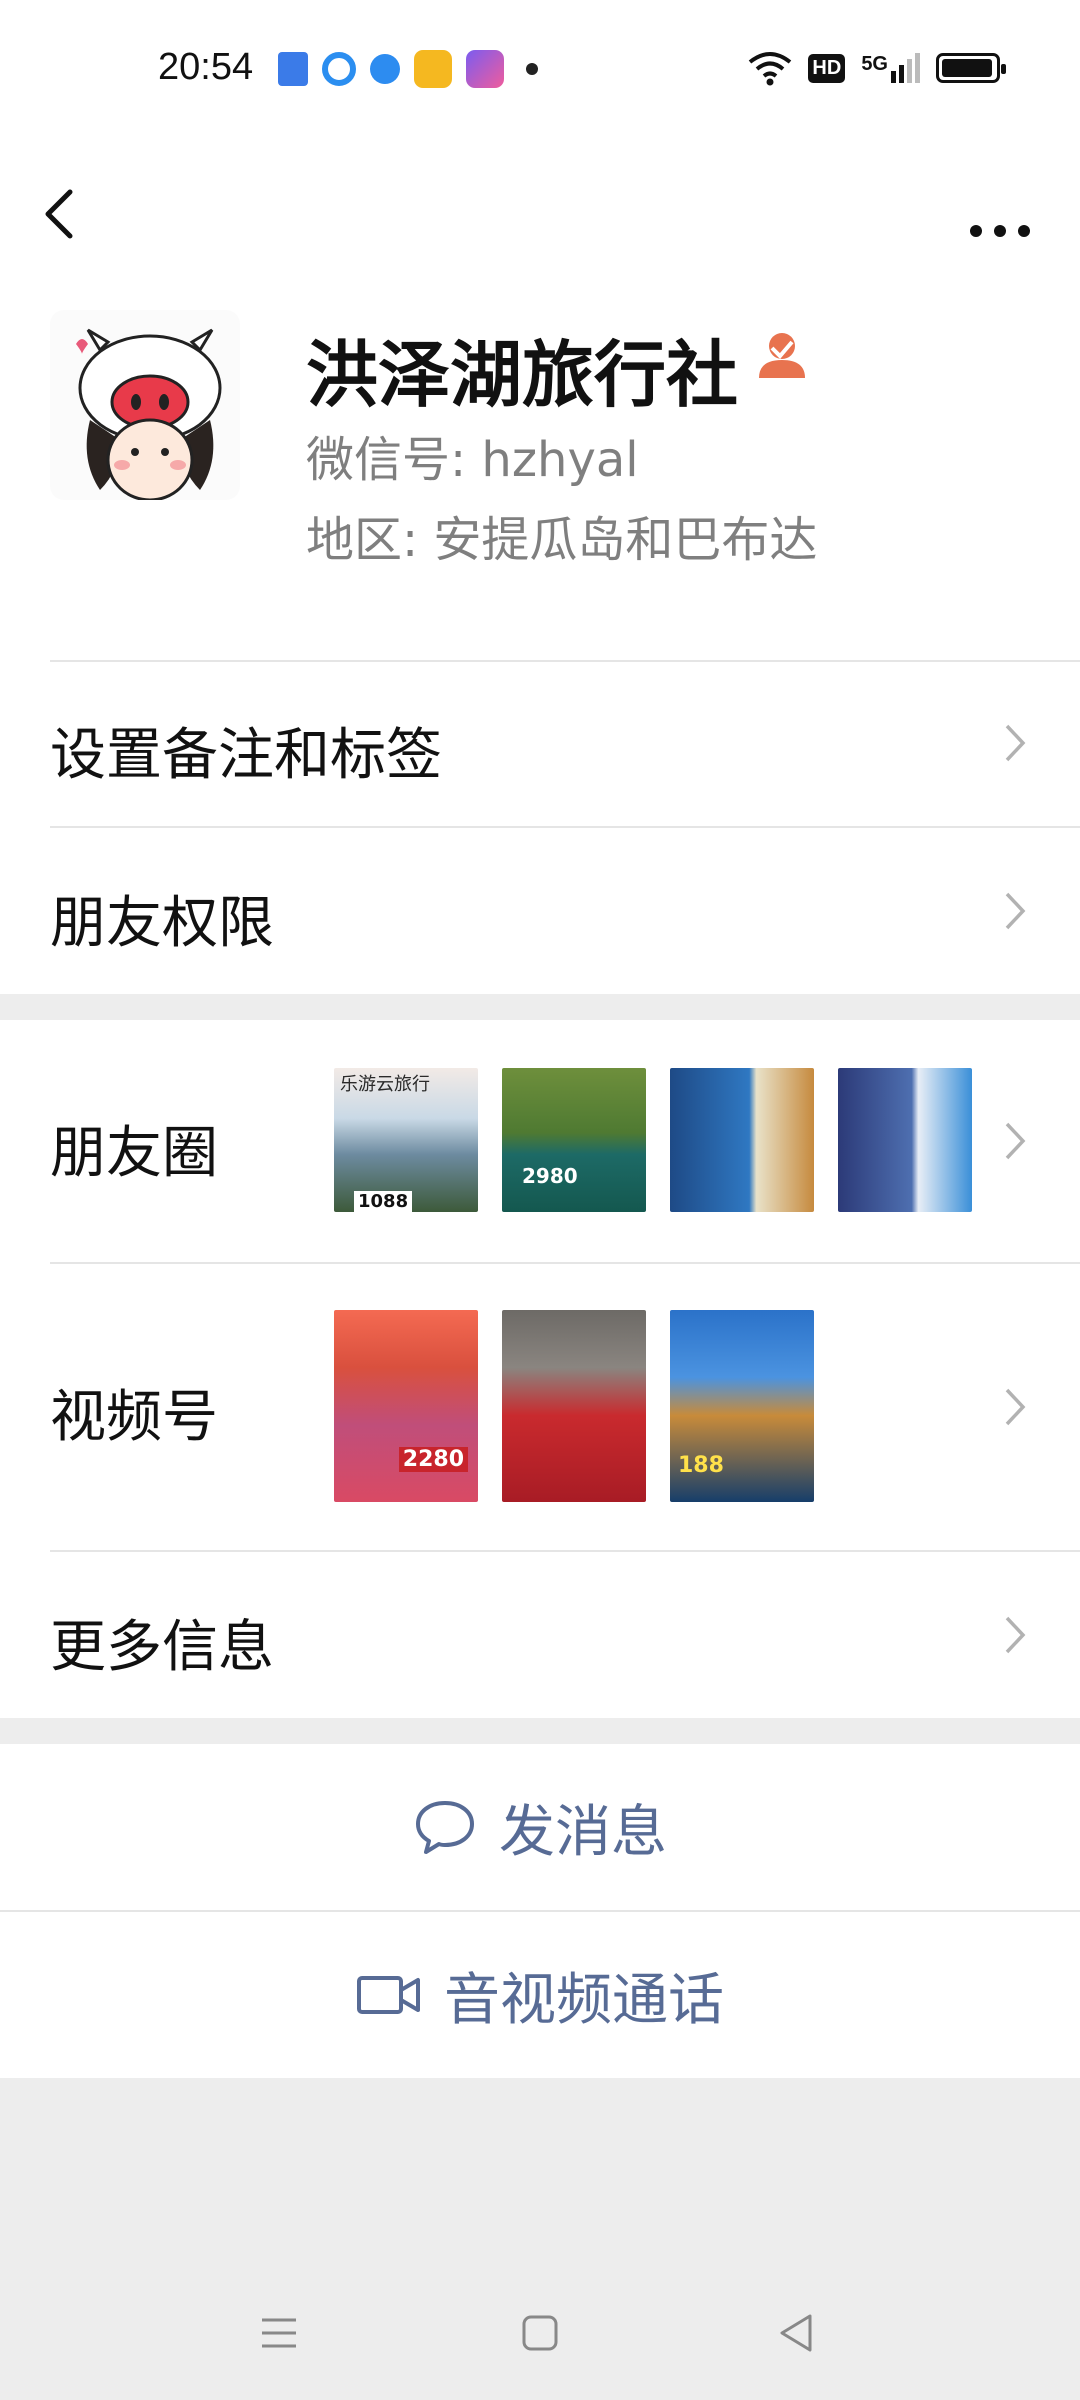  Describe the element at coordinates (653, 1140) in the screenshot. I see `moments-thumbnails: 乐游云旅行 1088 2980` at that location.